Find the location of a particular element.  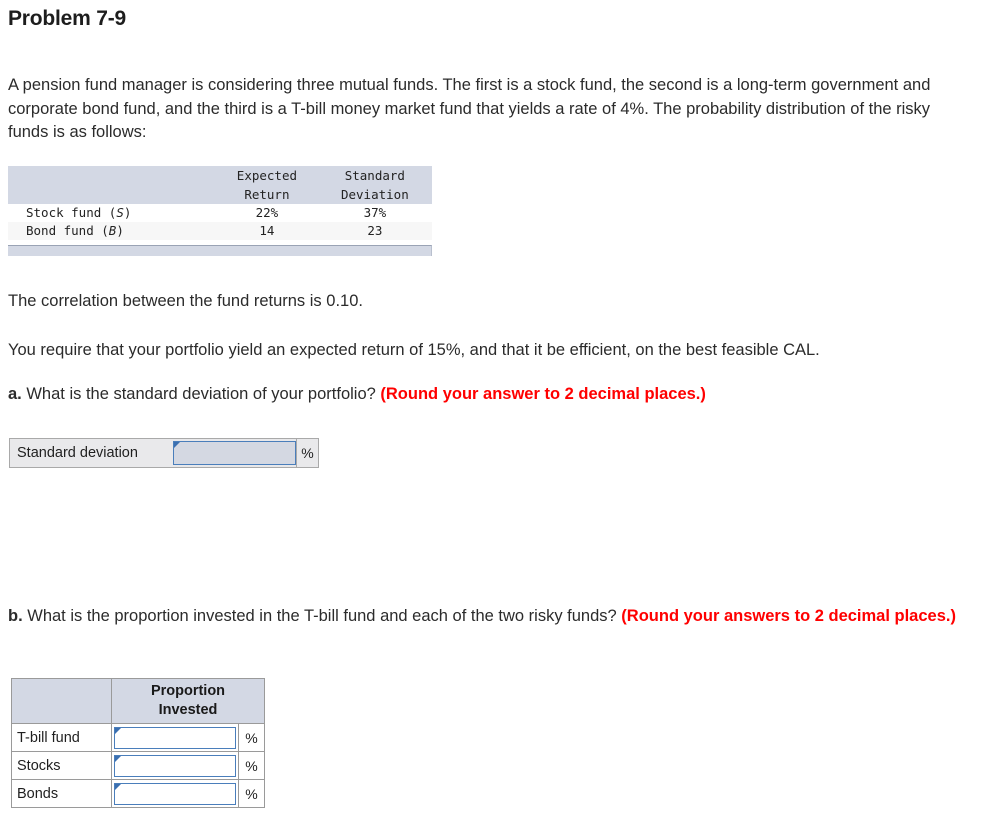

header-line-1: Proportion is located at coordinates (188, 691).